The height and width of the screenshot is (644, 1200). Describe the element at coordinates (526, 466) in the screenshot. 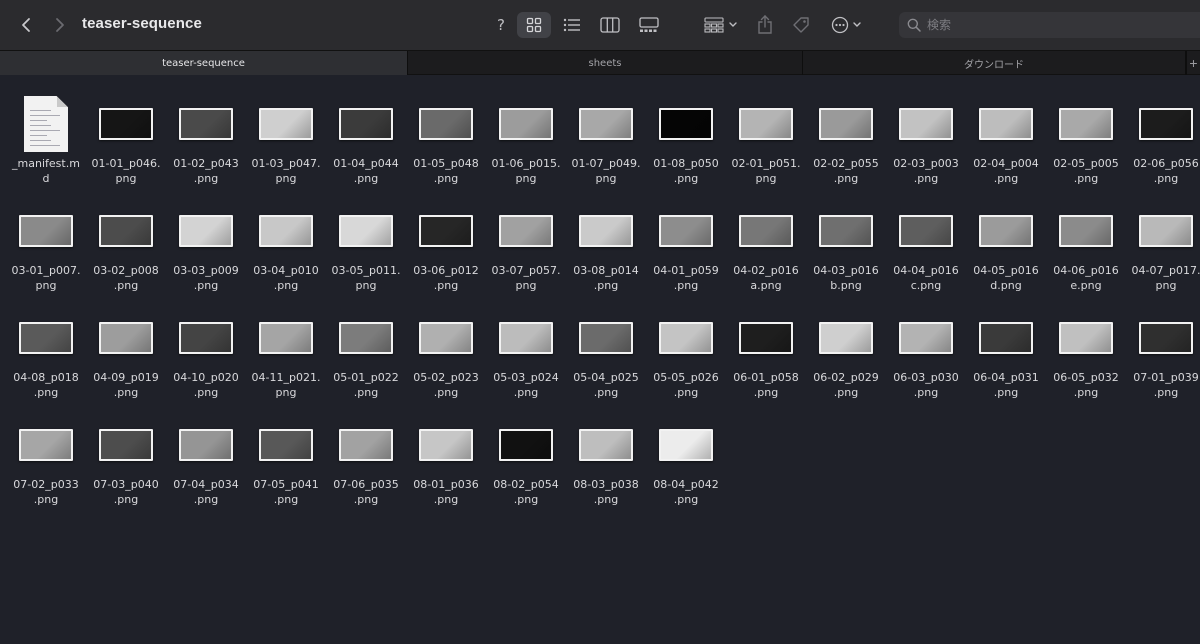

I see `file-item: 08-02_p054 .png` at that location.